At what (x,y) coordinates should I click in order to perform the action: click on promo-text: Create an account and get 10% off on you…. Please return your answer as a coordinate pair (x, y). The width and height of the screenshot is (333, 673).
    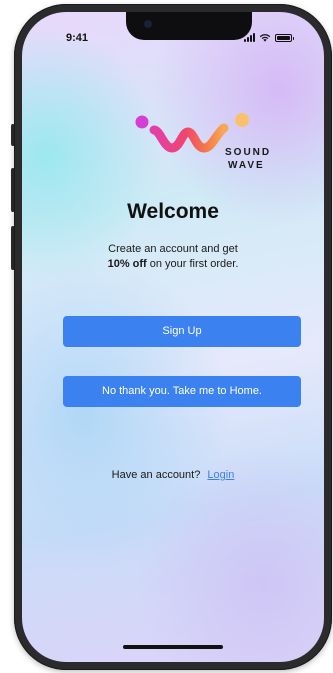
    Looking at the image, I should click on (173, 257).